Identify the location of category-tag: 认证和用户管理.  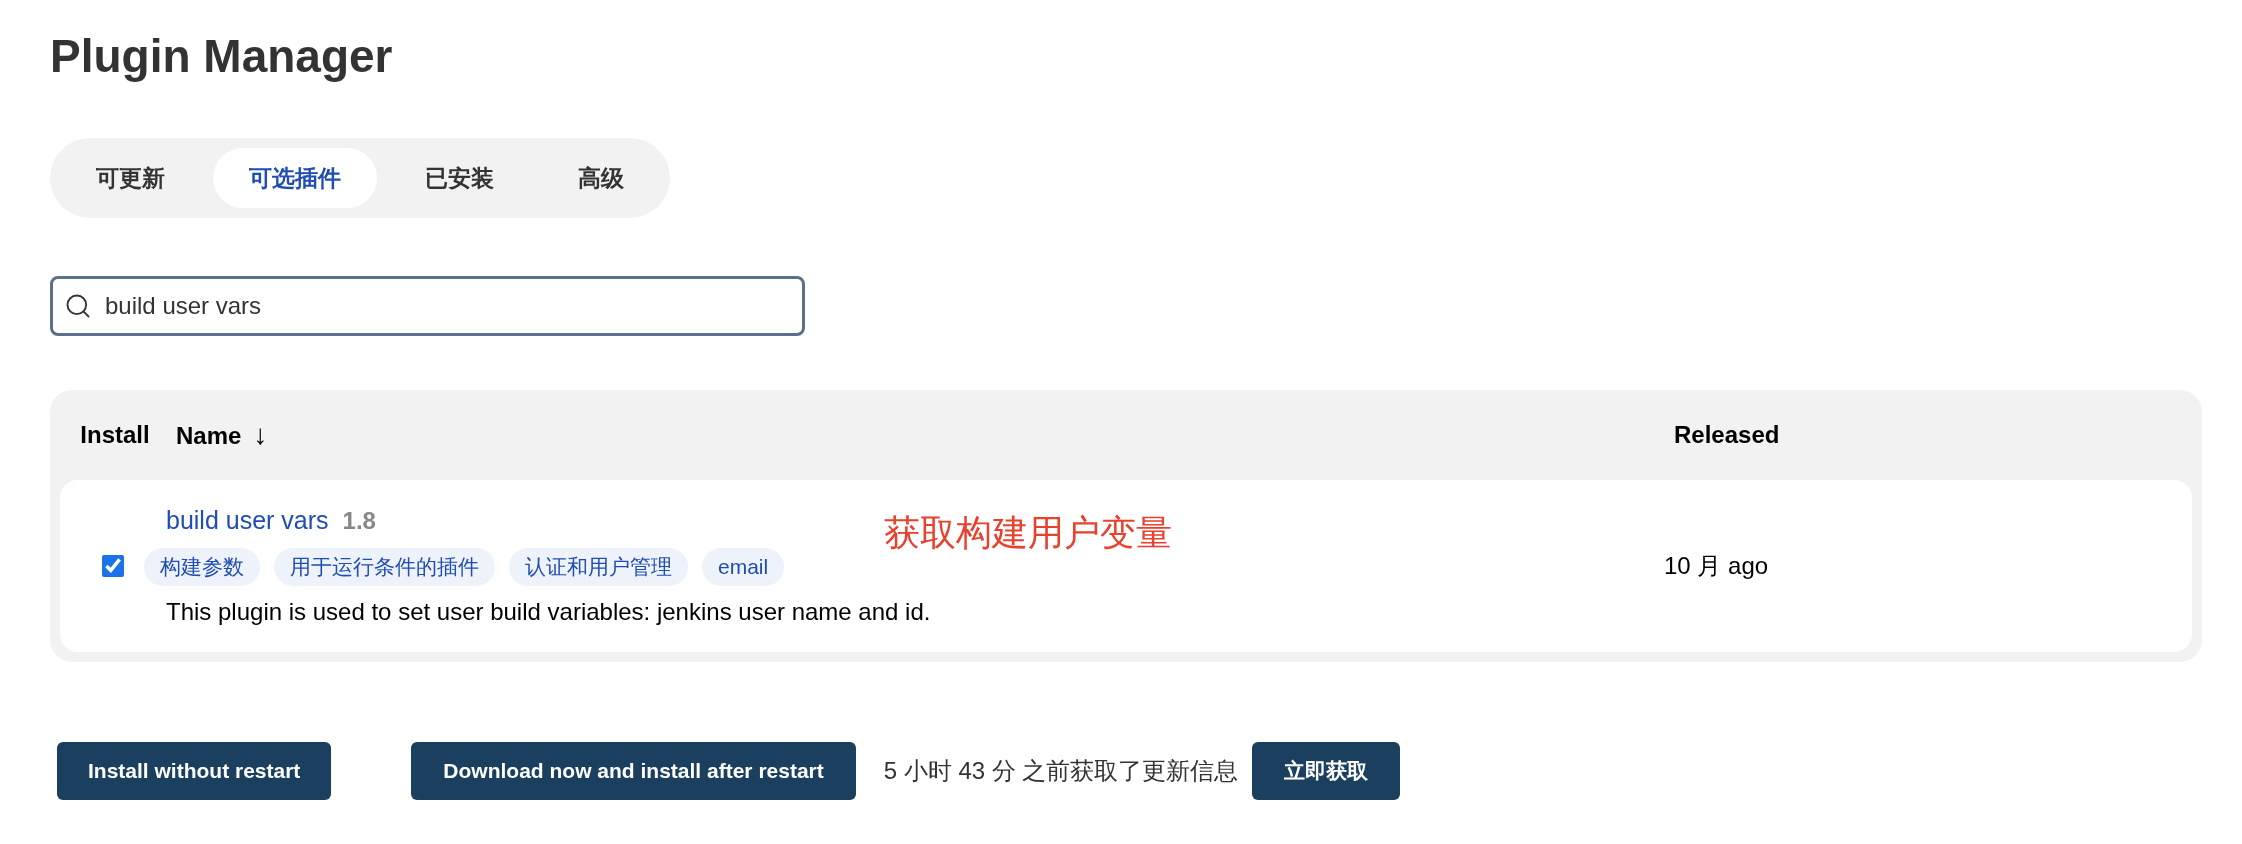
(598, 566).